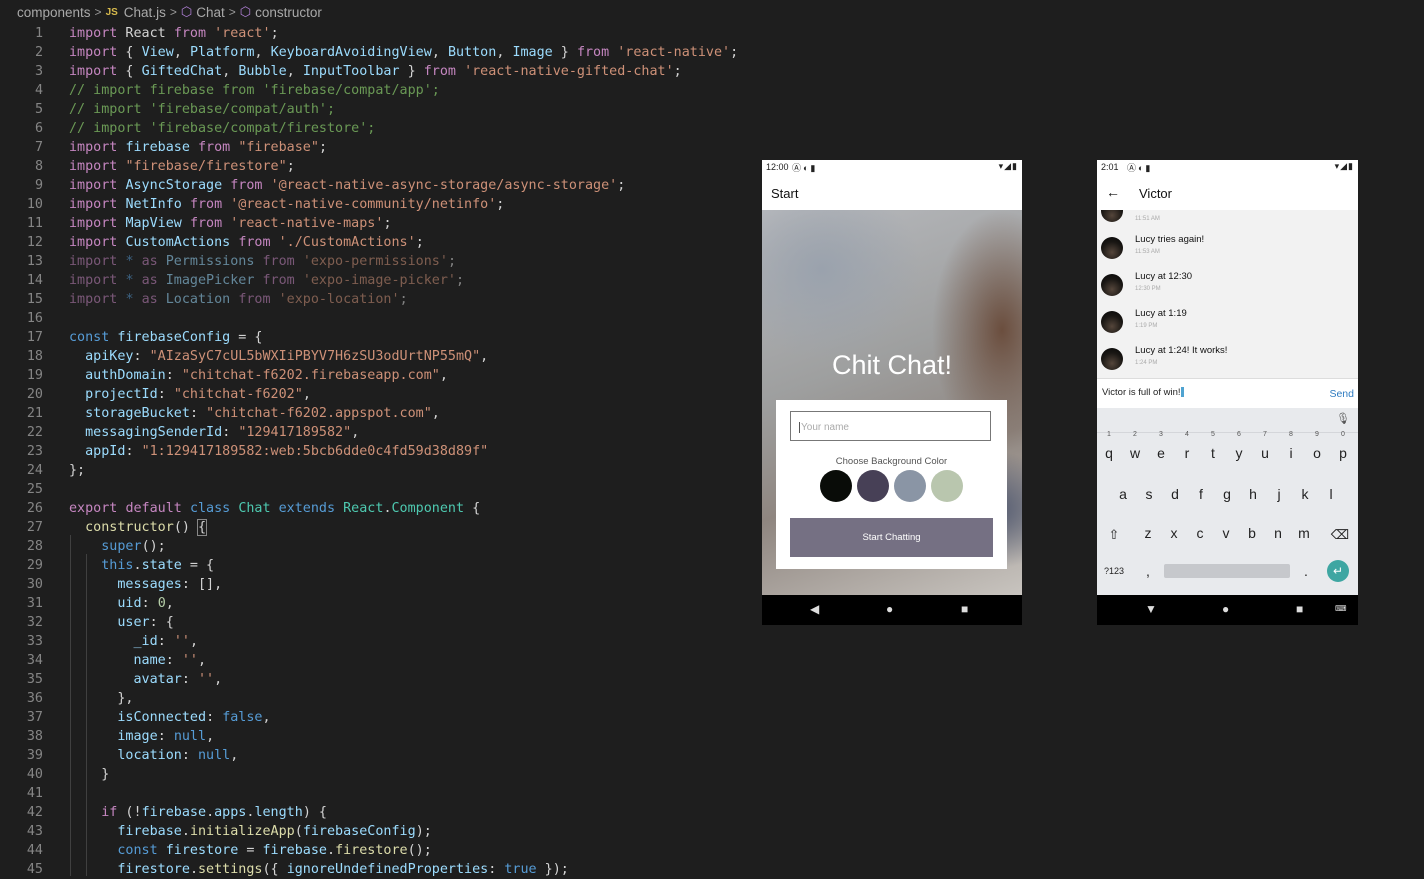 The image size is (1424, 879). What do you see at coordinates (145, 12) in the screenshot?
I see `breadcrumb-file: Chat.js` at bounding box center [145, 12].